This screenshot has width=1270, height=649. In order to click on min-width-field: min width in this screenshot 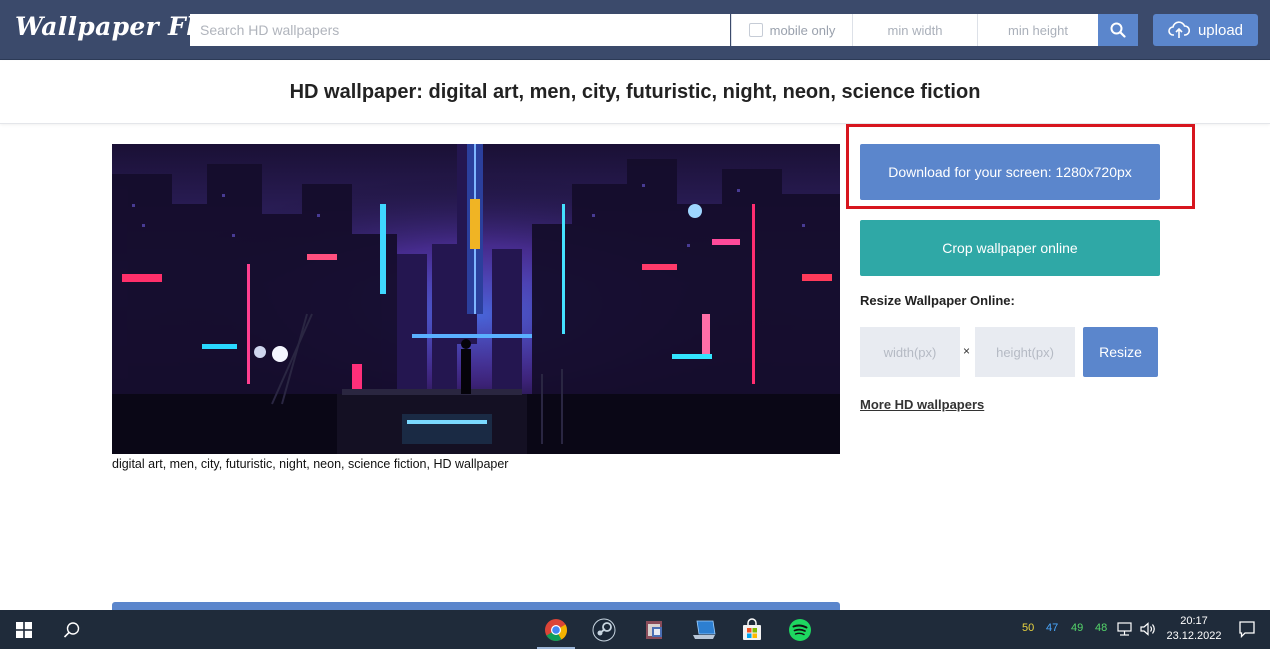, I will do `click(914, 30)`.